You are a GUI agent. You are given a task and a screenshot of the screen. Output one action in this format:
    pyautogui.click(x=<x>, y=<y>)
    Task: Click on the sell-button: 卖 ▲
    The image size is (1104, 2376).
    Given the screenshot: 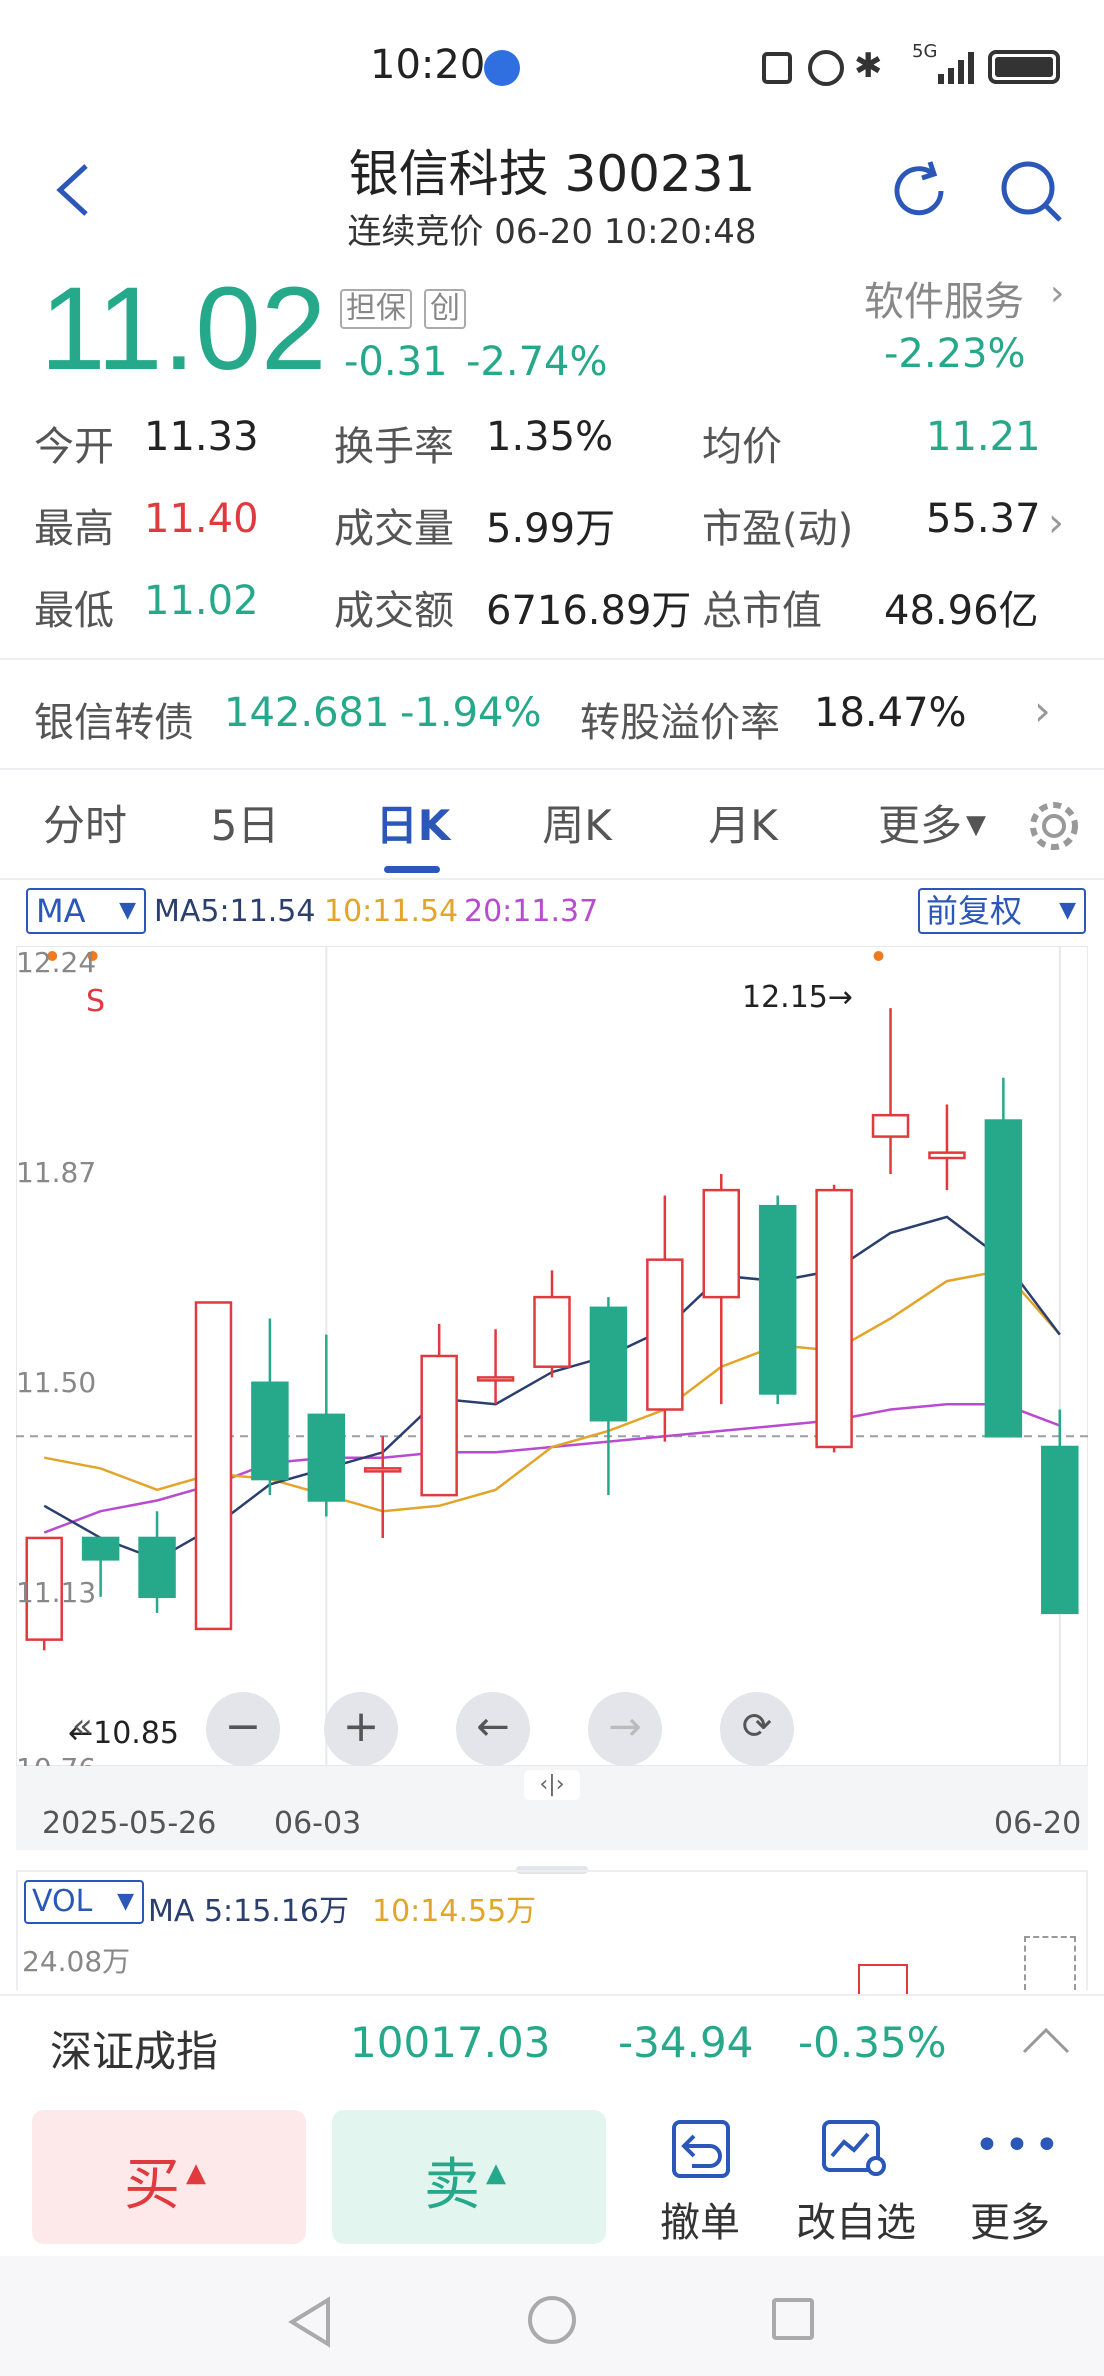 What is the action you would take?
    pyautogui.click(x=469, y=2177)
    